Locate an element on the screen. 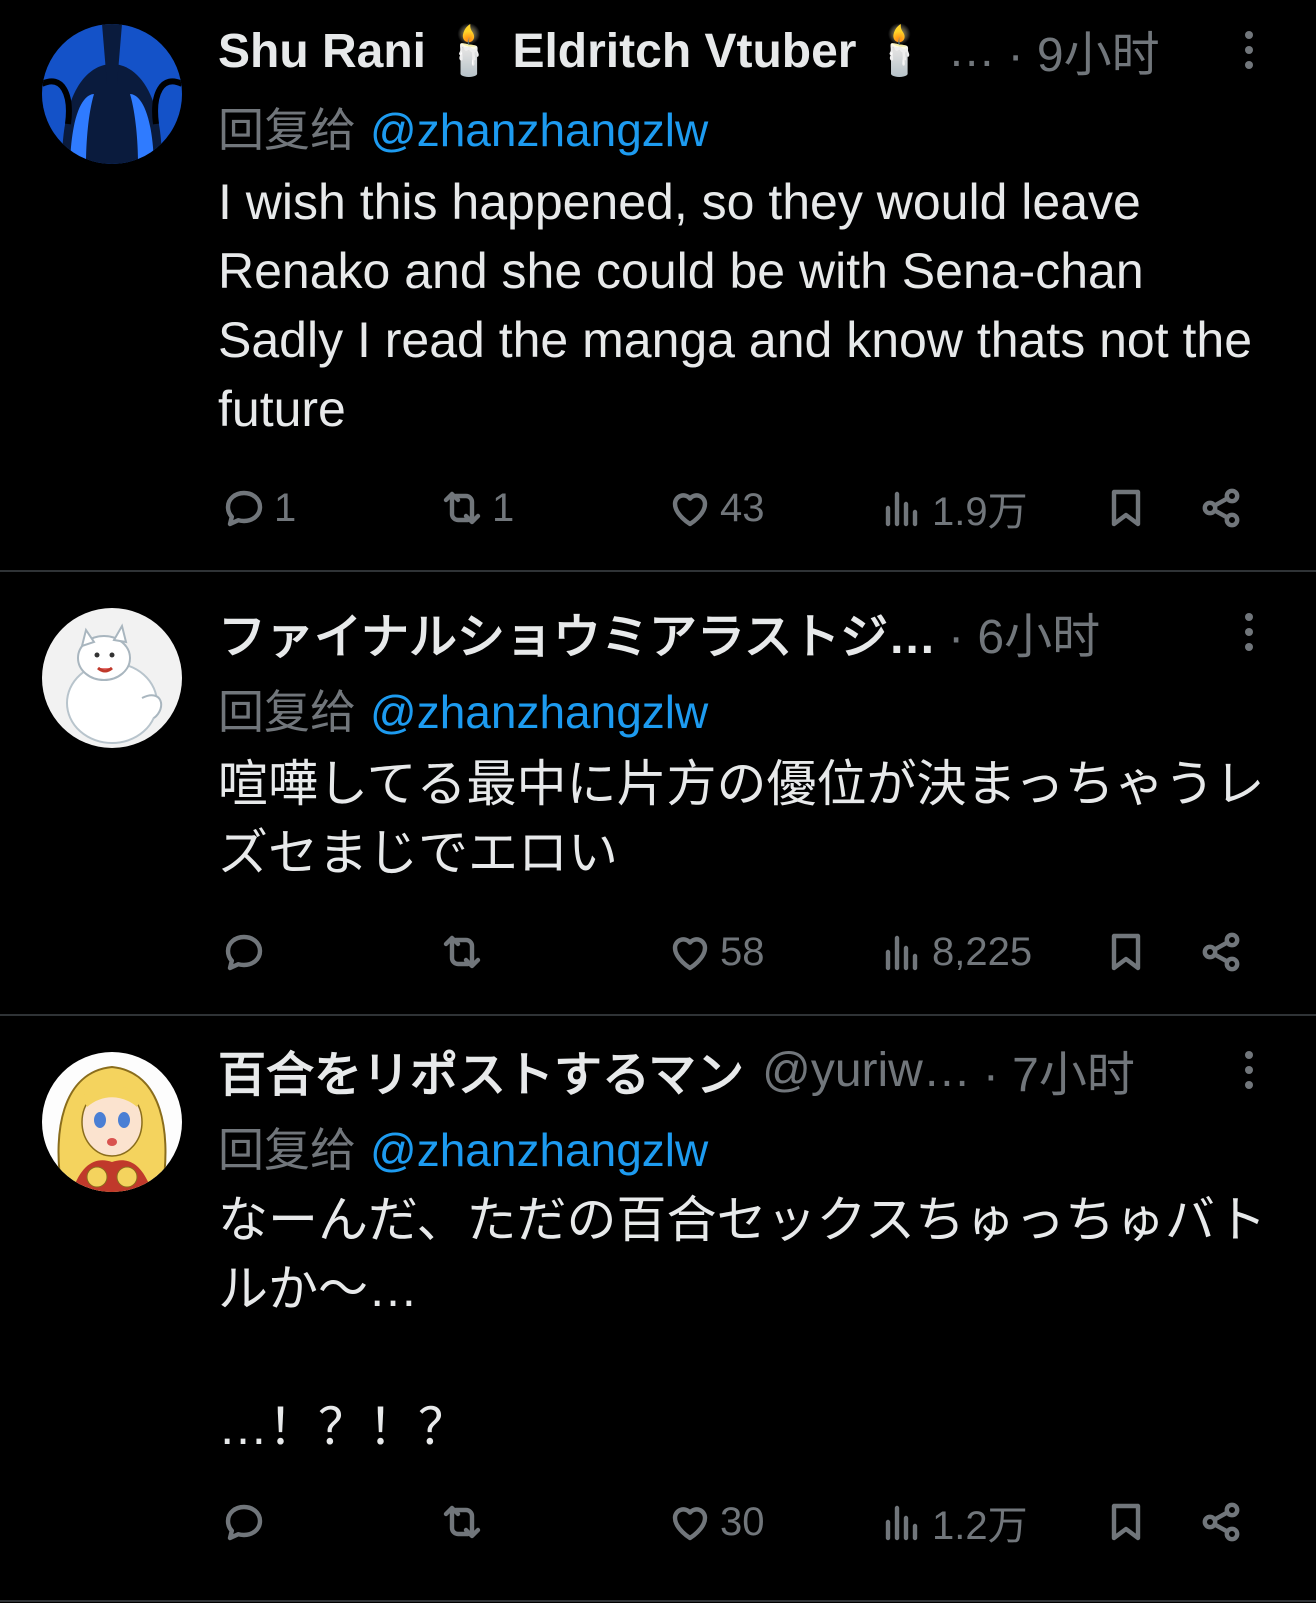 This screenshot has height=1603, width=1316. display-name: Shu Rani 🕯️ Eldritch Vtuber 🕯️ is located at coordinates (574, 50).